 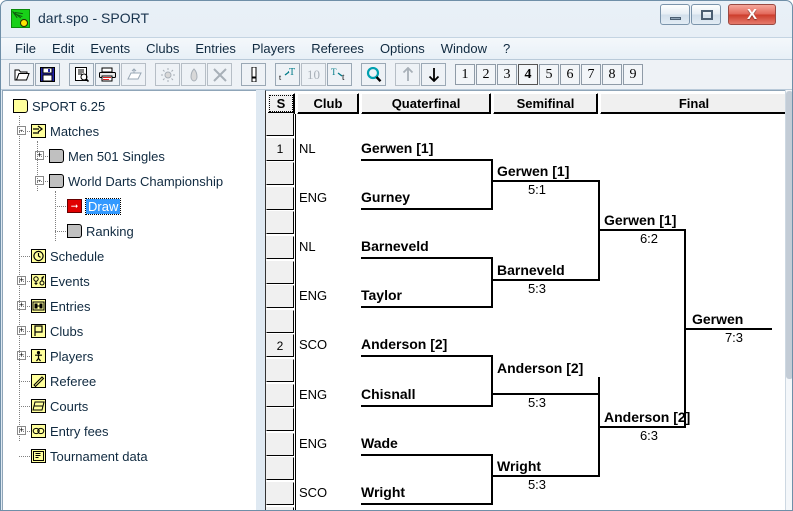 What do you see at coordinates (486, 74) in the screenshot?
I see `round-button-2: 2` at bounding box center [486, 74].